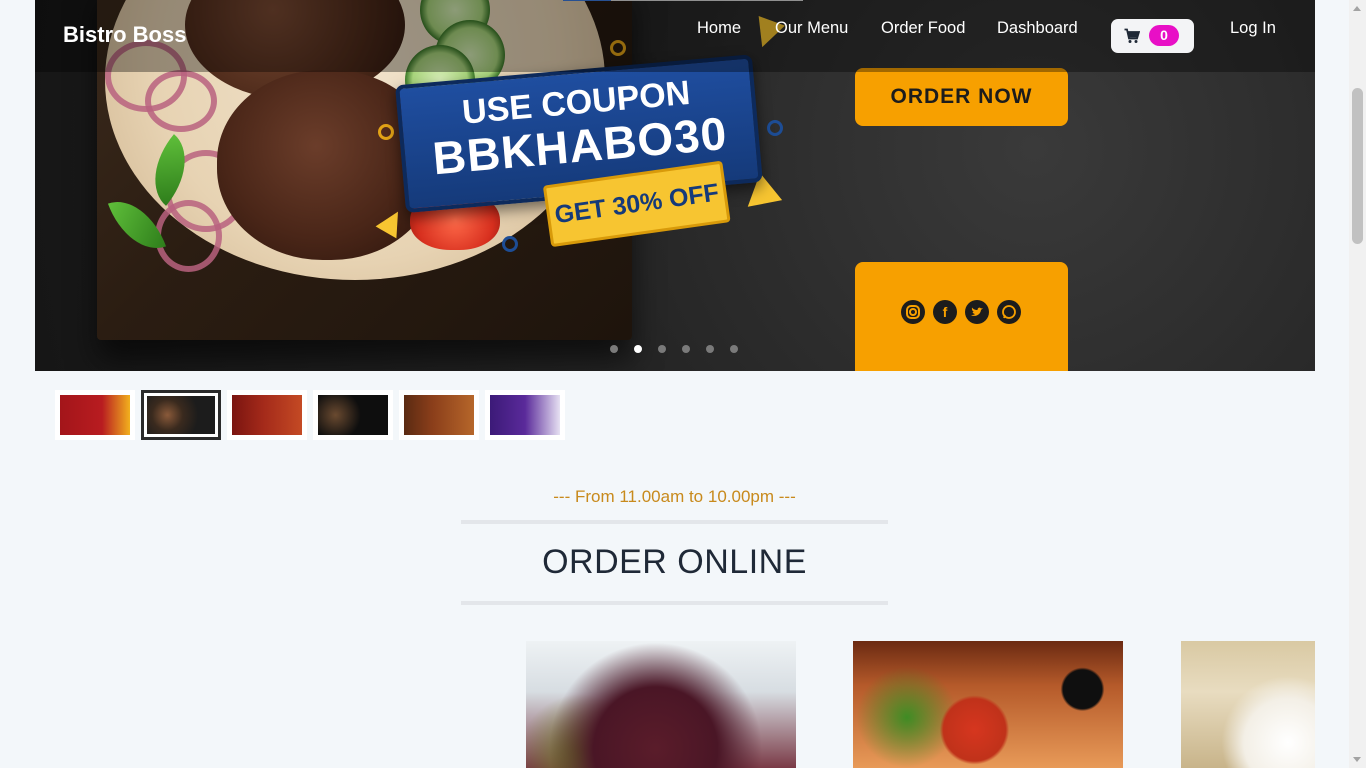  I want to click on brand-logo: Bistro Boss, so click(124, 35).